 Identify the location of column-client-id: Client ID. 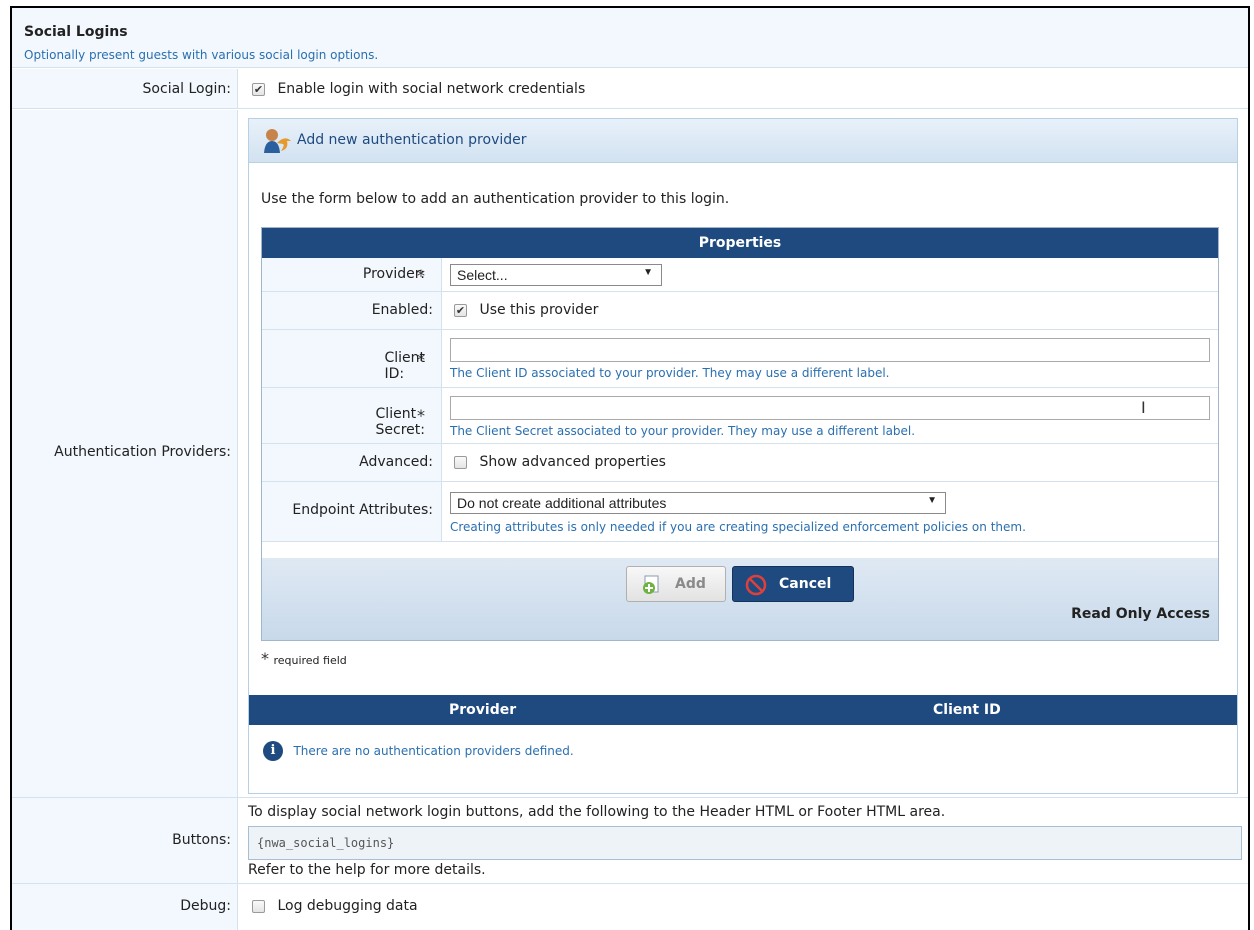
(967, 710).